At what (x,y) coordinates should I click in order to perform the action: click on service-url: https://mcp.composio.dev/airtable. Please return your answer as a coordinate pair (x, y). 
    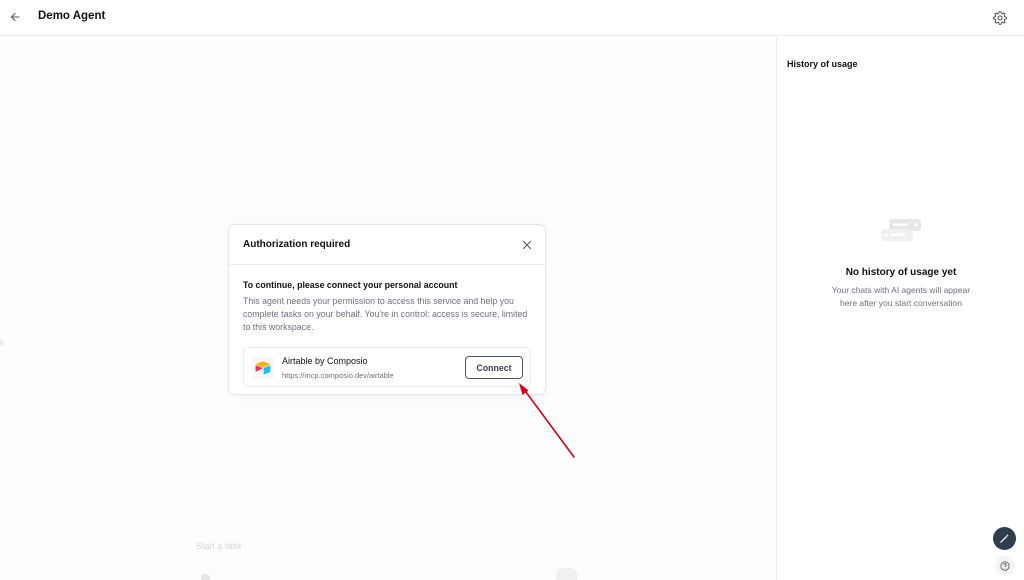
    Looking at the image, I should click on (338, 375).